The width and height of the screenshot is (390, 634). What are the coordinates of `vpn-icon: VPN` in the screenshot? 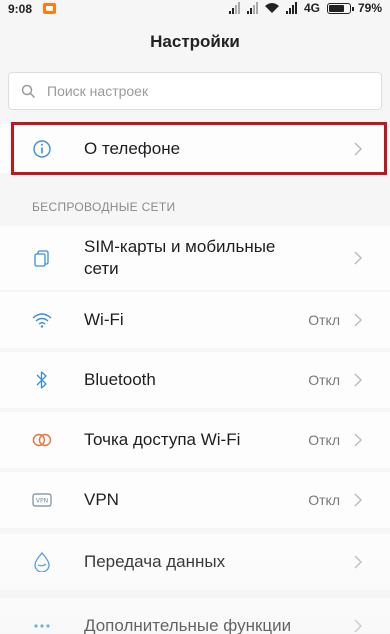 It's located at (42, 500).